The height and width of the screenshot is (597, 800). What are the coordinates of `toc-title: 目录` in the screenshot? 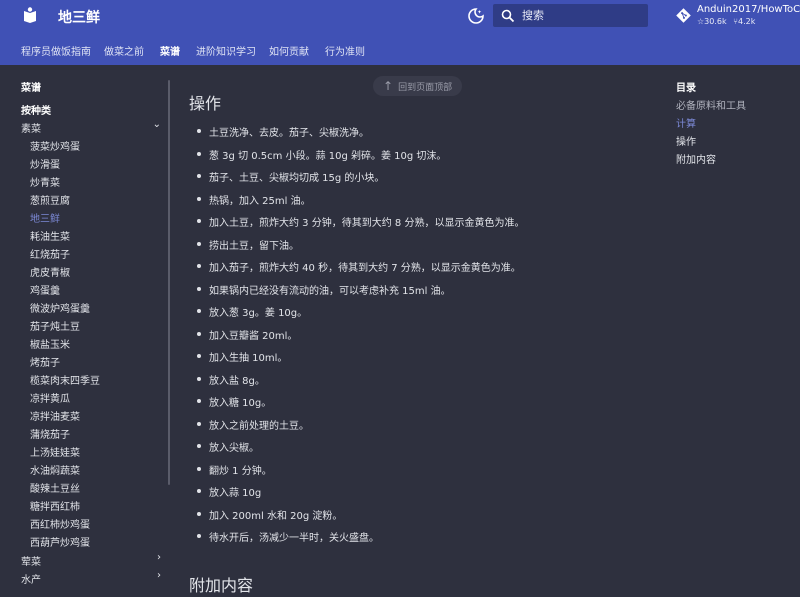 It's located at (686, 88).